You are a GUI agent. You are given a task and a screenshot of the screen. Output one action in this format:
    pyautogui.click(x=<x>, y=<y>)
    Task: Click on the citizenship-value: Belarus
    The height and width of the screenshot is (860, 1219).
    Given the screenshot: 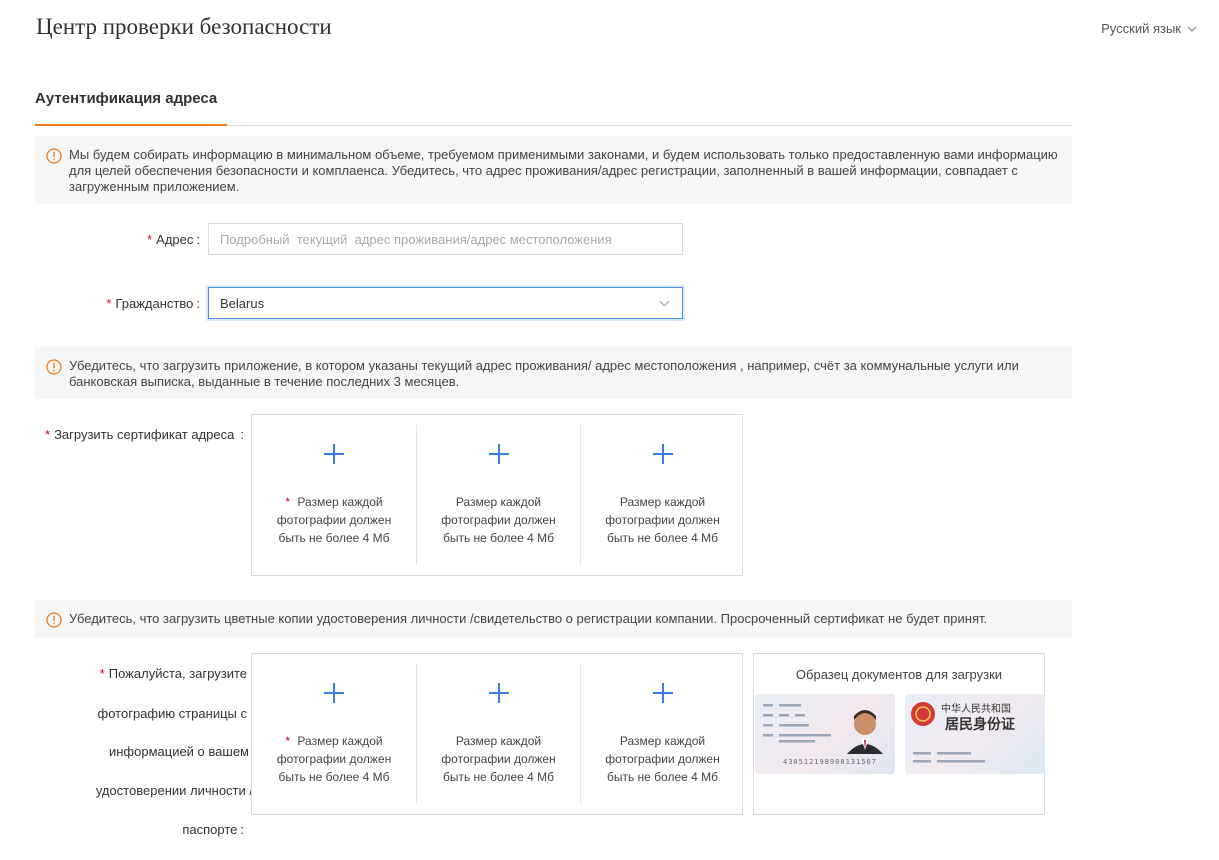 What is the action you would take?
    pyautogui.click(x=242, y=303)
    